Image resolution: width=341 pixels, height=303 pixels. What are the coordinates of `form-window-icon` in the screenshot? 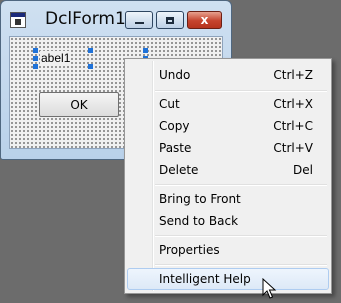 It's located at (18, 20).